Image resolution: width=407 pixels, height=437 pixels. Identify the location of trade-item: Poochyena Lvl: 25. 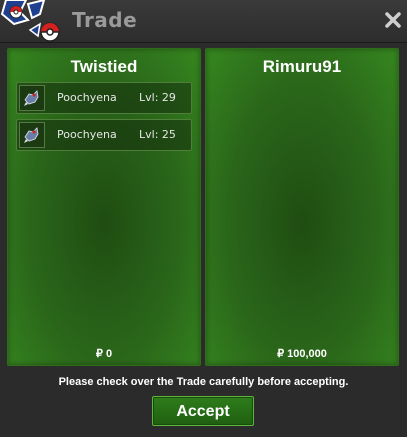
(104, 135).